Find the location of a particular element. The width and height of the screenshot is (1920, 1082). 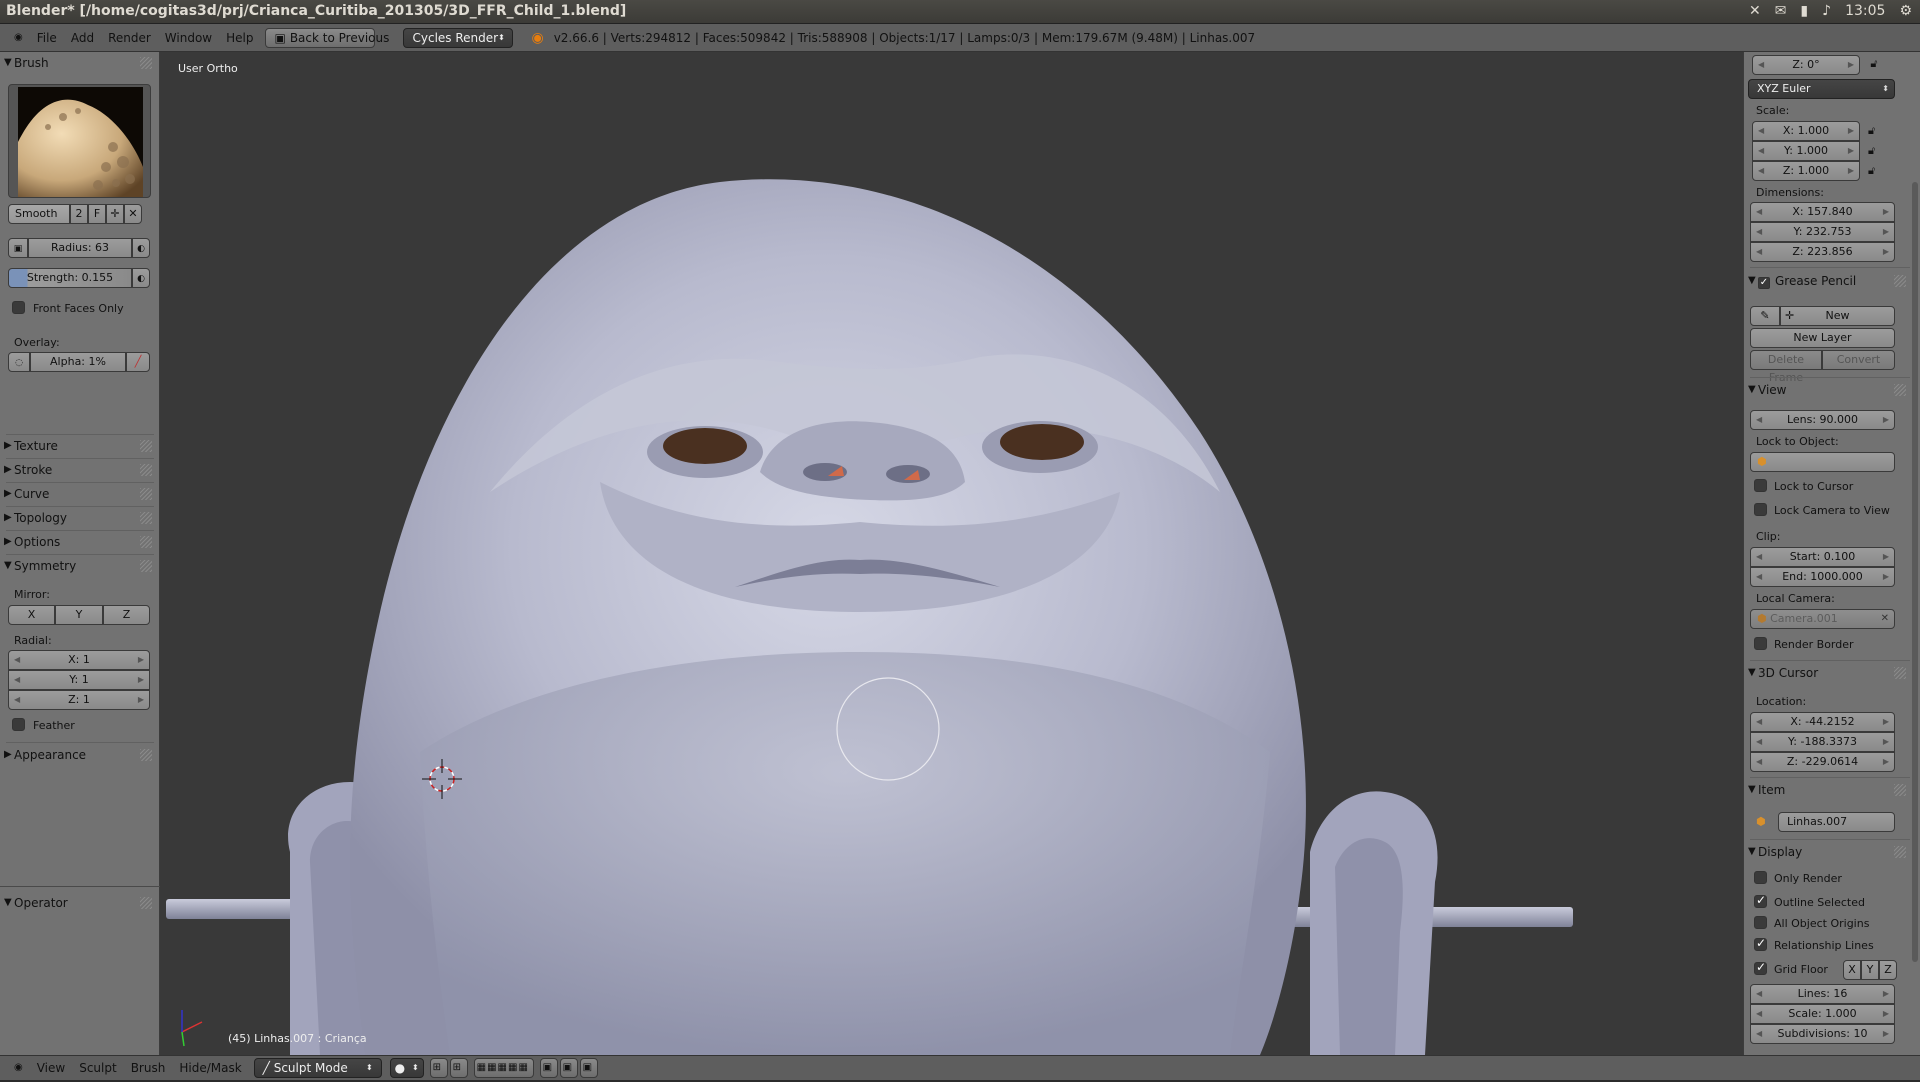

grease-pencil-panel-header: ▼ ✓ Grease Pencil is located at coordinates (1829, 281).